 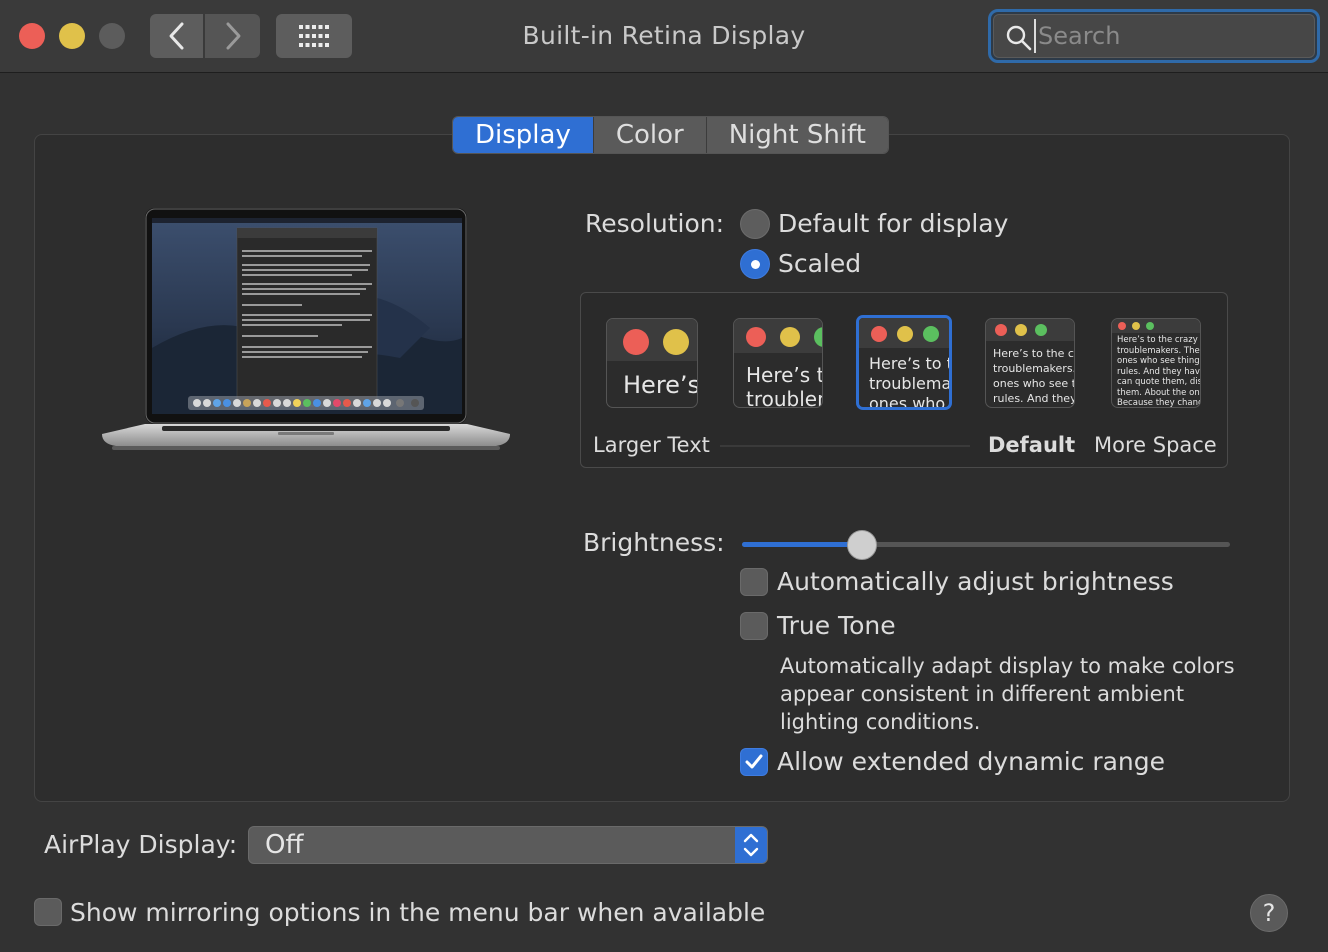 What do you see at coordinates (660, 385) in the screenshot?
I see `thumb-sample-text: Here’s` at bounding box center [660, 385].